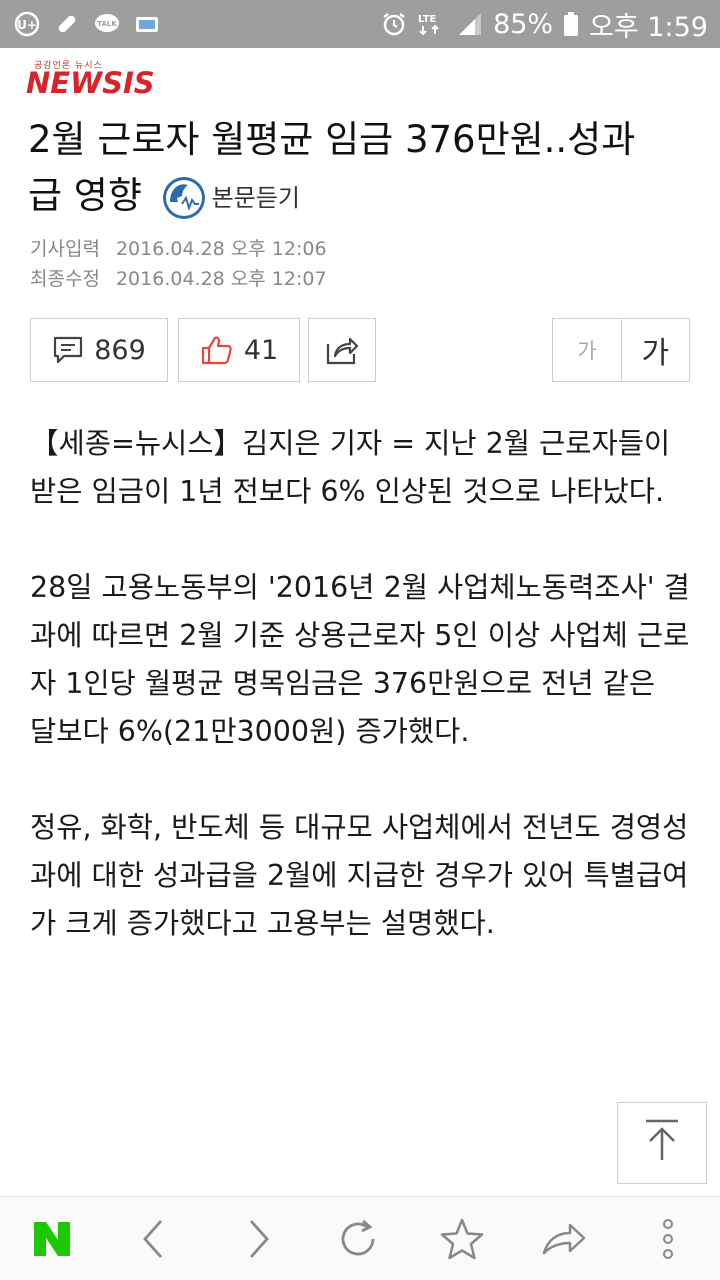  I want to click on published-row: 기사입력 2016.04.28 오후 12:06, so click(178, 249).